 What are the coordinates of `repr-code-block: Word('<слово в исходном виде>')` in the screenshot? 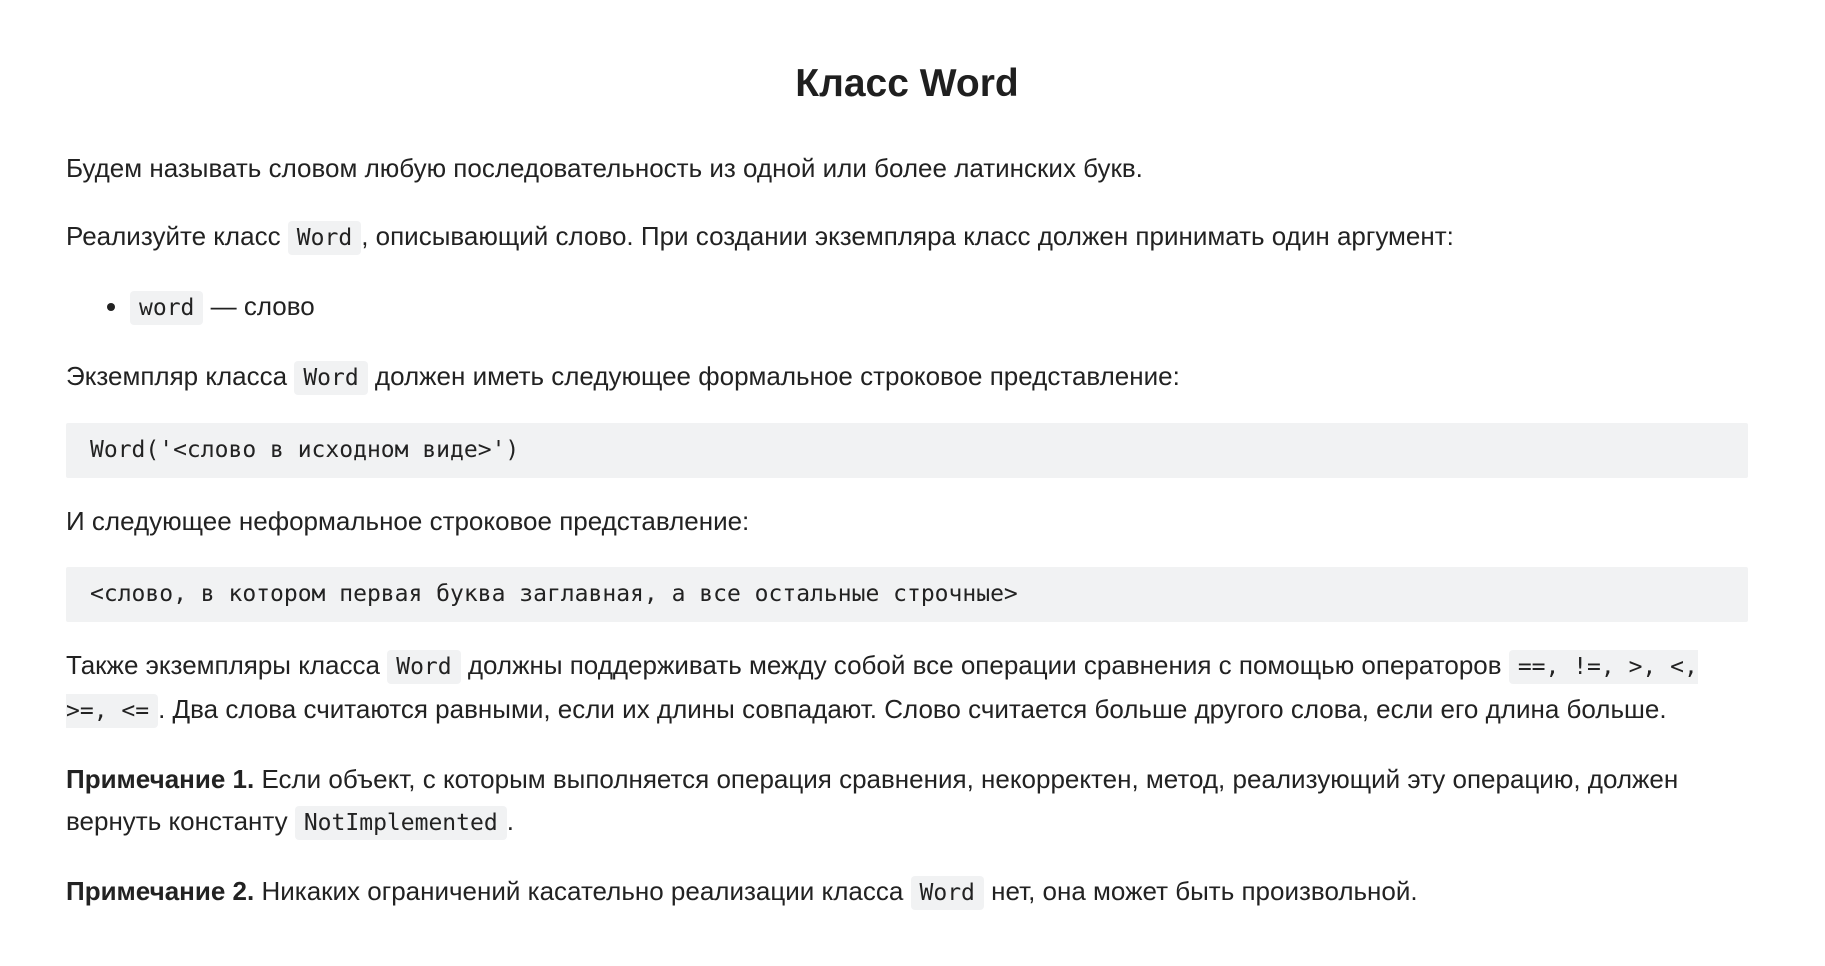 It's located at (907, 450).